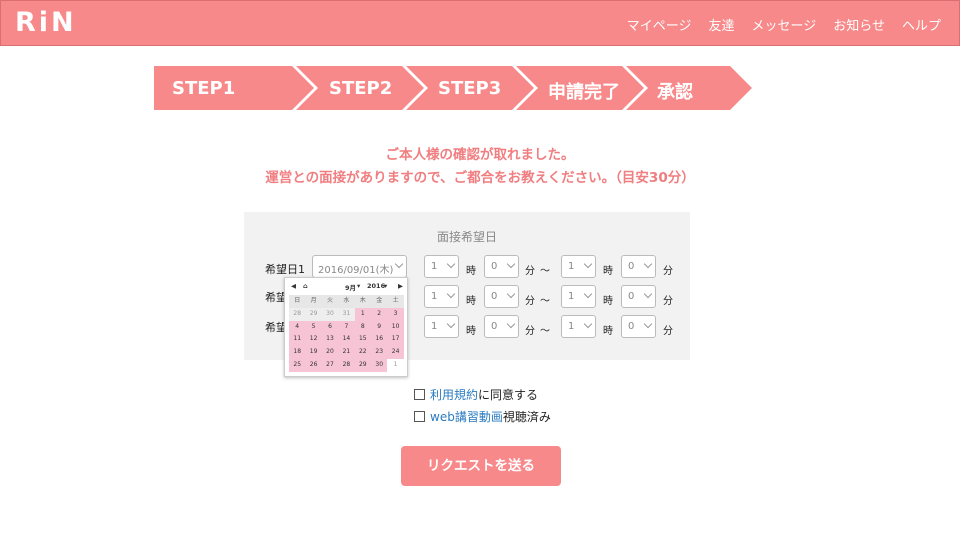 The height and width of the screenshot is (550, 960). What do you see at coordinates (330, 340) in the screenshot?
I see `calendar-day: 13` at bounding box center [330, 340].